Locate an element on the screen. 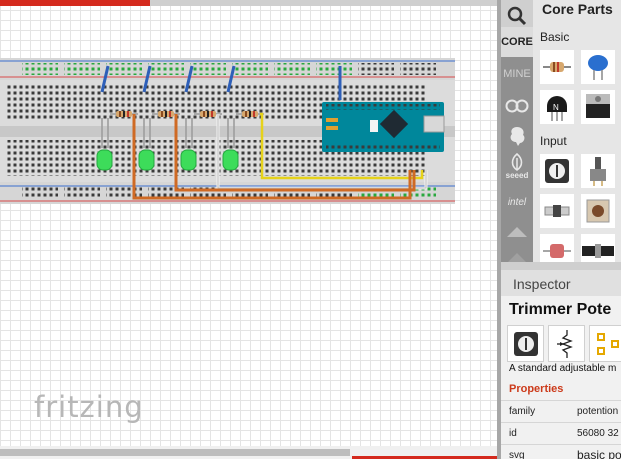  breadboard-view-image is located at coordinates (525, 343).